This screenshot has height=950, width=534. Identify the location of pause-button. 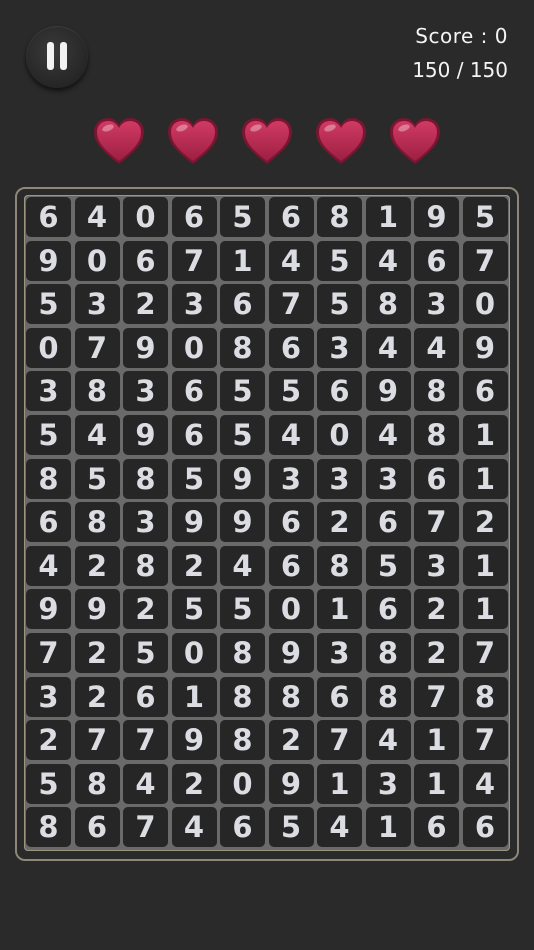
(57, 57).